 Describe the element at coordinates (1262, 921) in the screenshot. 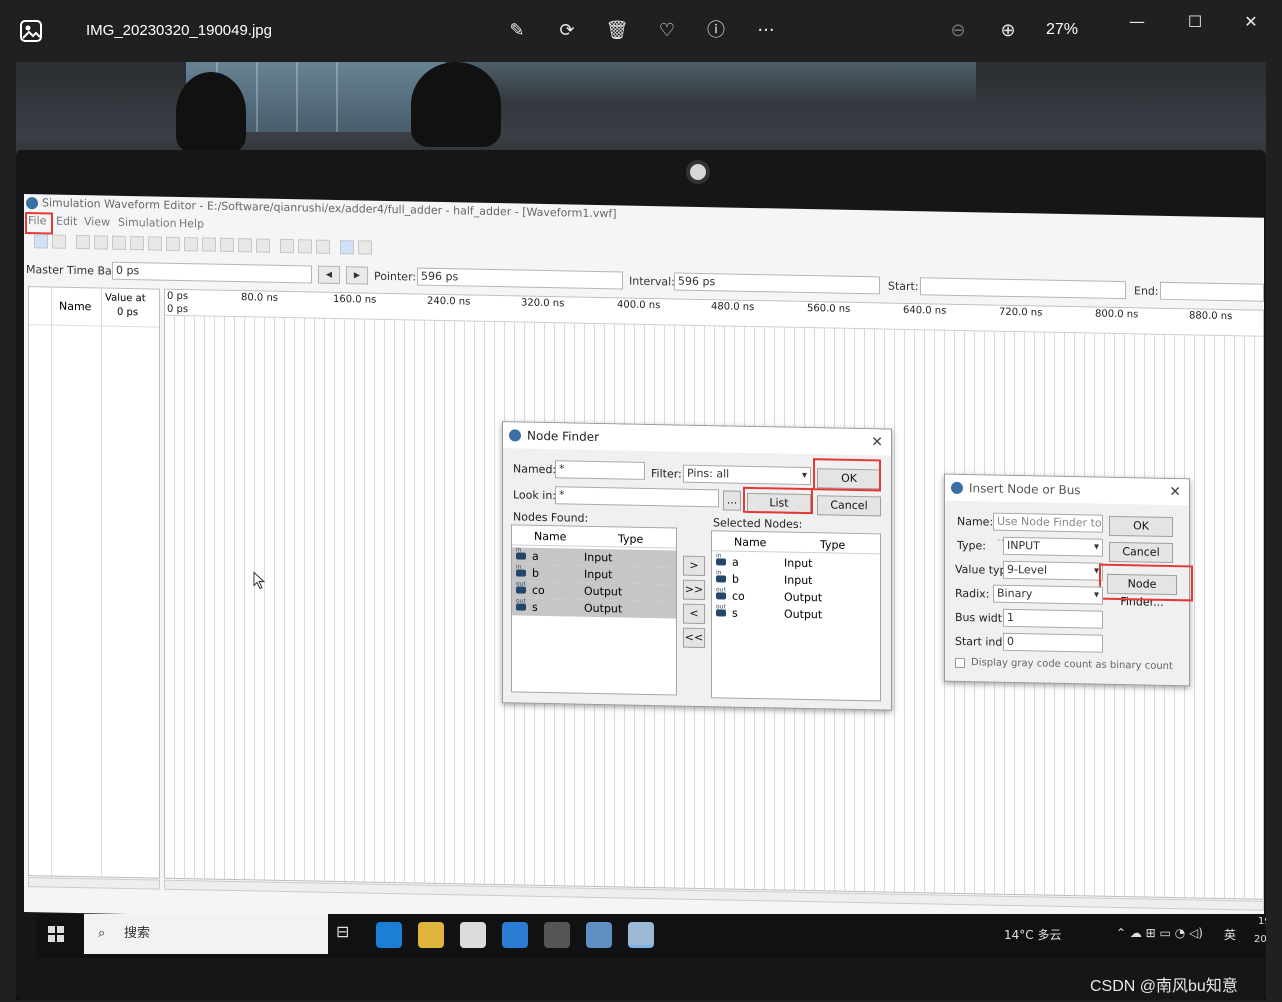

I see `clock-time: 19` at that location.